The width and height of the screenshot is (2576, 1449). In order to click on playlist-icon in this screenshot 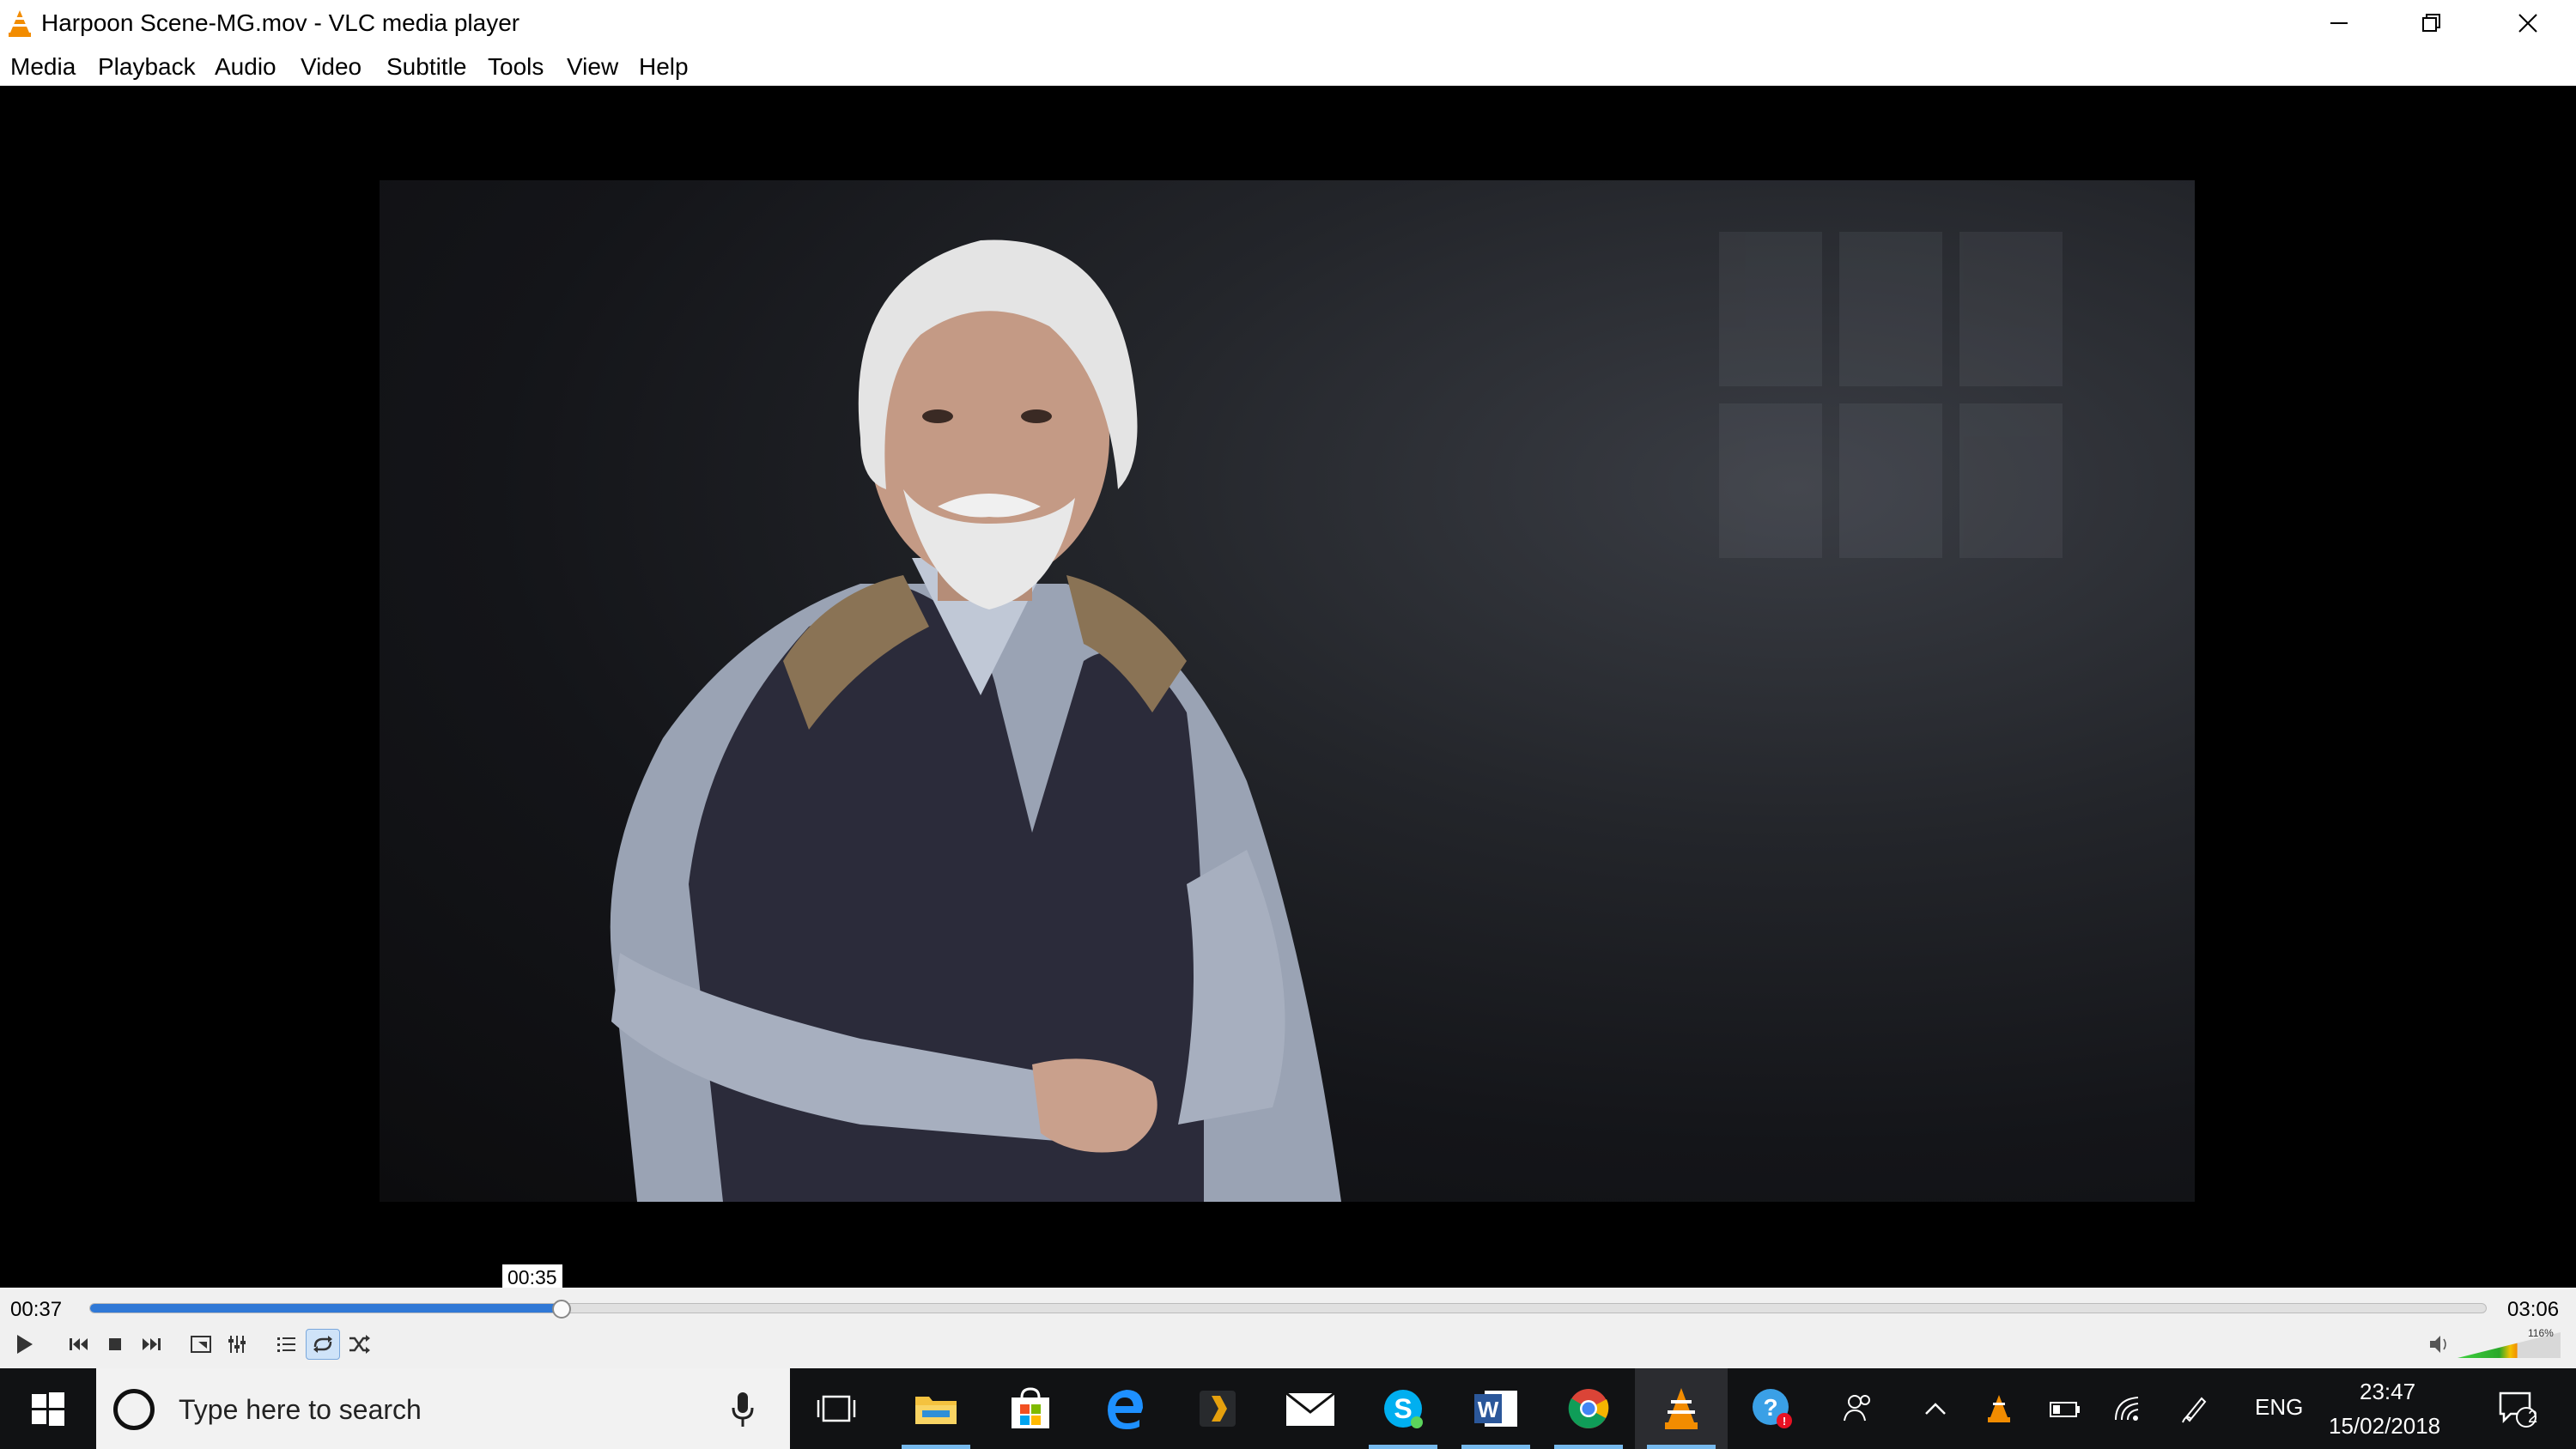, I will do `click(286, 1344)`.